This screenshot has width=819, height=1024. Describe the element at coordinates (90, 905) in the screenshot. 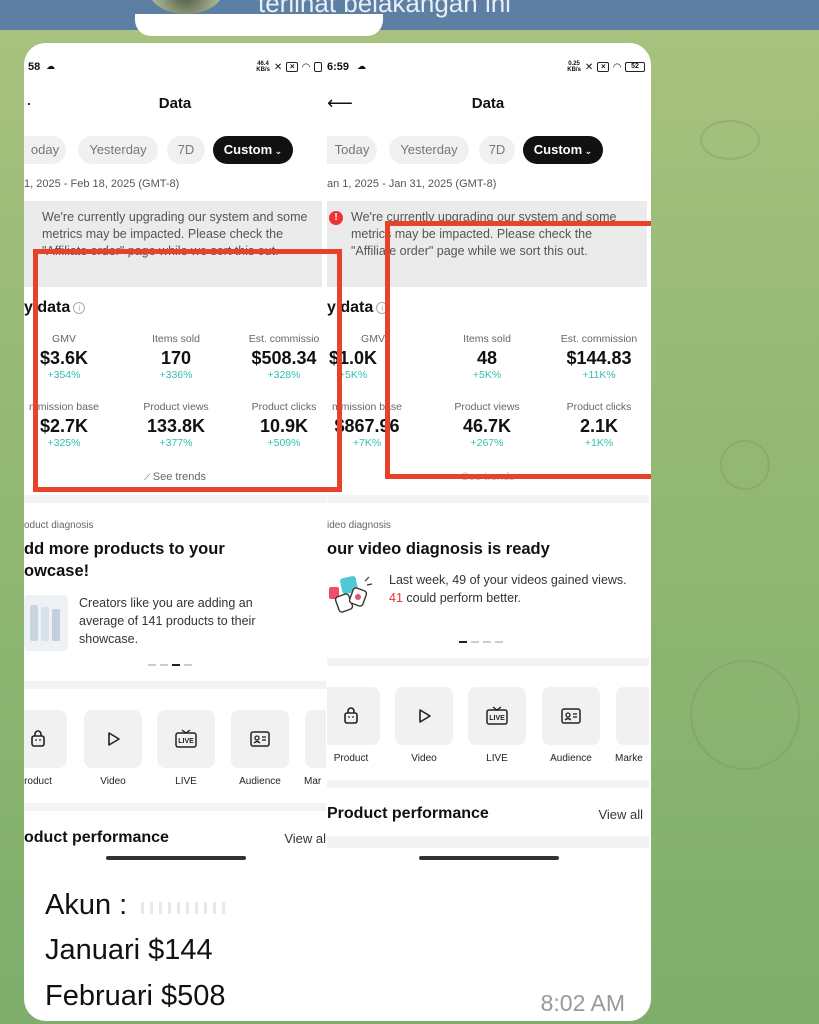

I see `caption-account-label: Akun :` at that location.